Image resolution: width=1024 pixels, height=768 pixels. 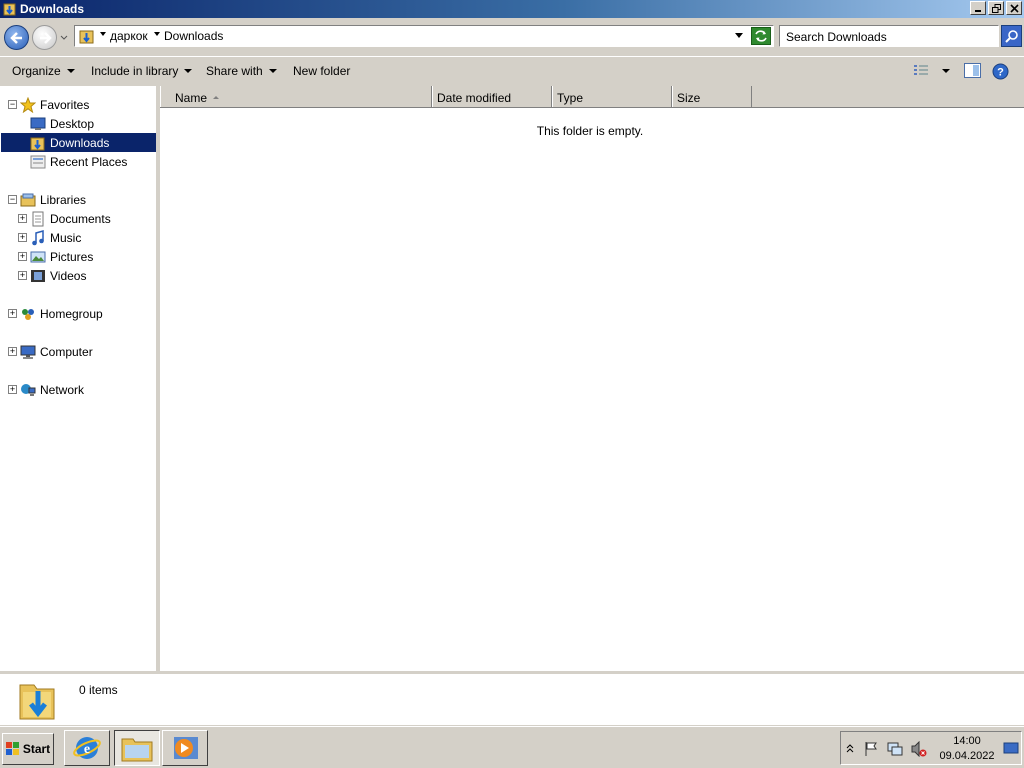 What do you see at coordinates (68, 275) in the screenshot?
I see `nav-videos-label: Videos` at bounding box center [68, 275].